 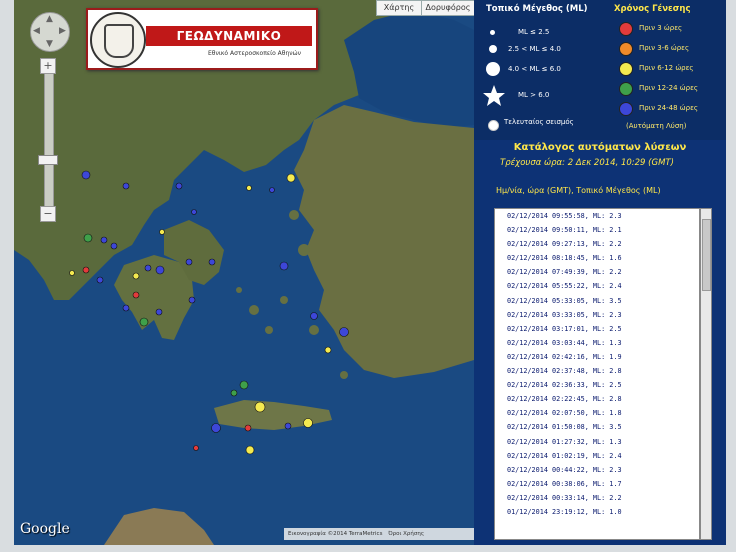 What do you see at coordinates (661, 28) in the screenshot?
I see `time-class-label: Πριν 3 ώρες` at bounding box center [661, 28].